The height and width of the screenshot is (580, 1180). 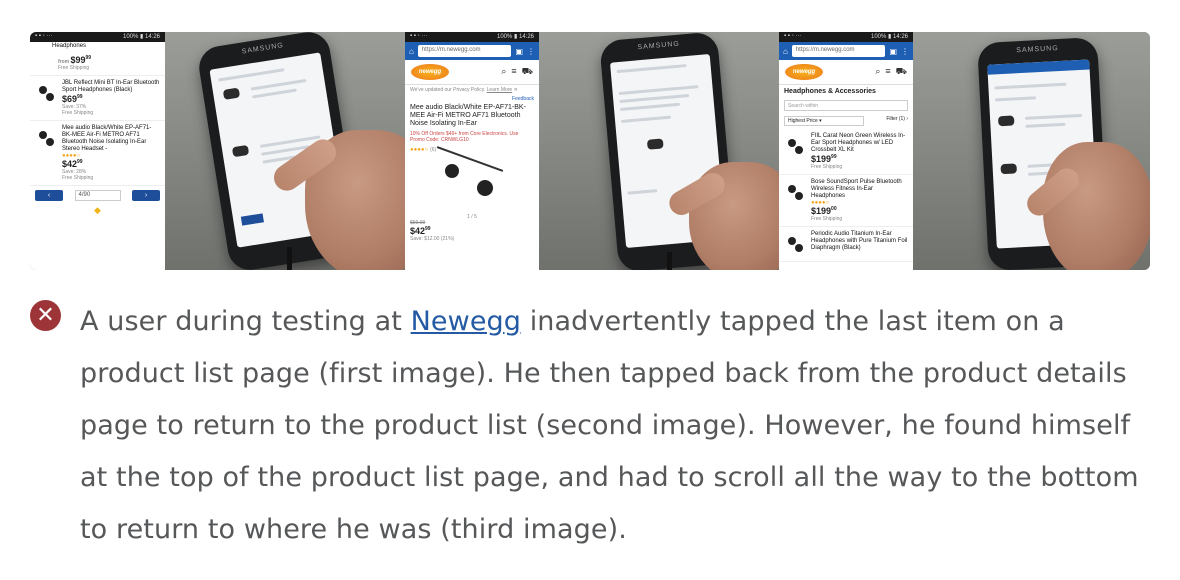 I want to click on feedback-link: Feedback, so click(x=472, y=99).